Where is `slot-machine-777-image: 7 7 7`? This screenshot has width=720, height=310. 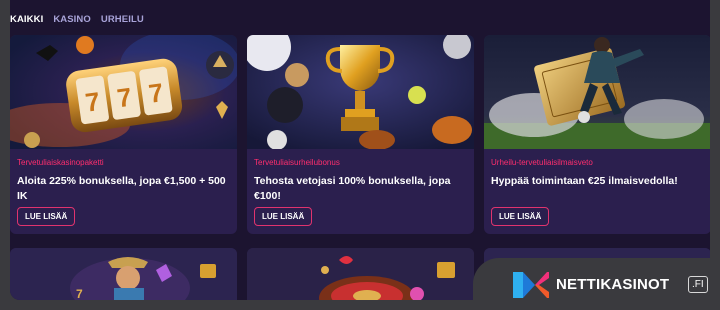
slot-machine-777-image: 7 7 7 is located at coordinates (123, 92).